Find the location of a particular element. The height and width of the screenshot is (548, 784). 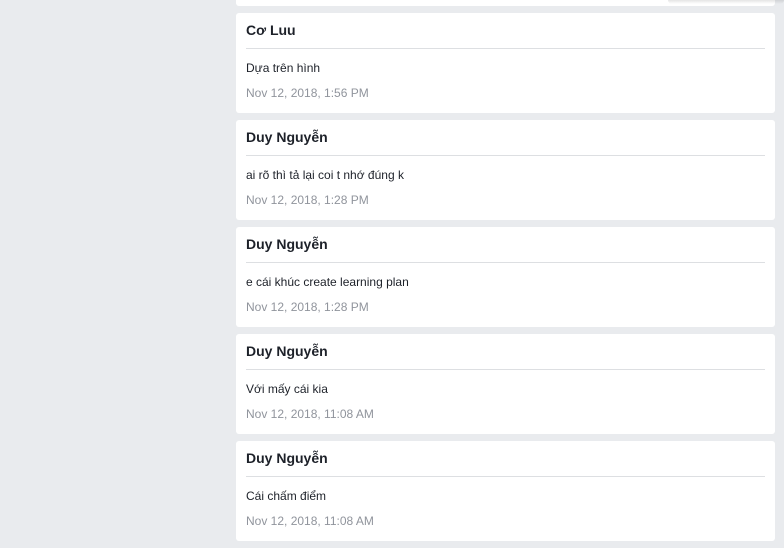

dropdown-shadow-edge is located at coordinates (726, 2).